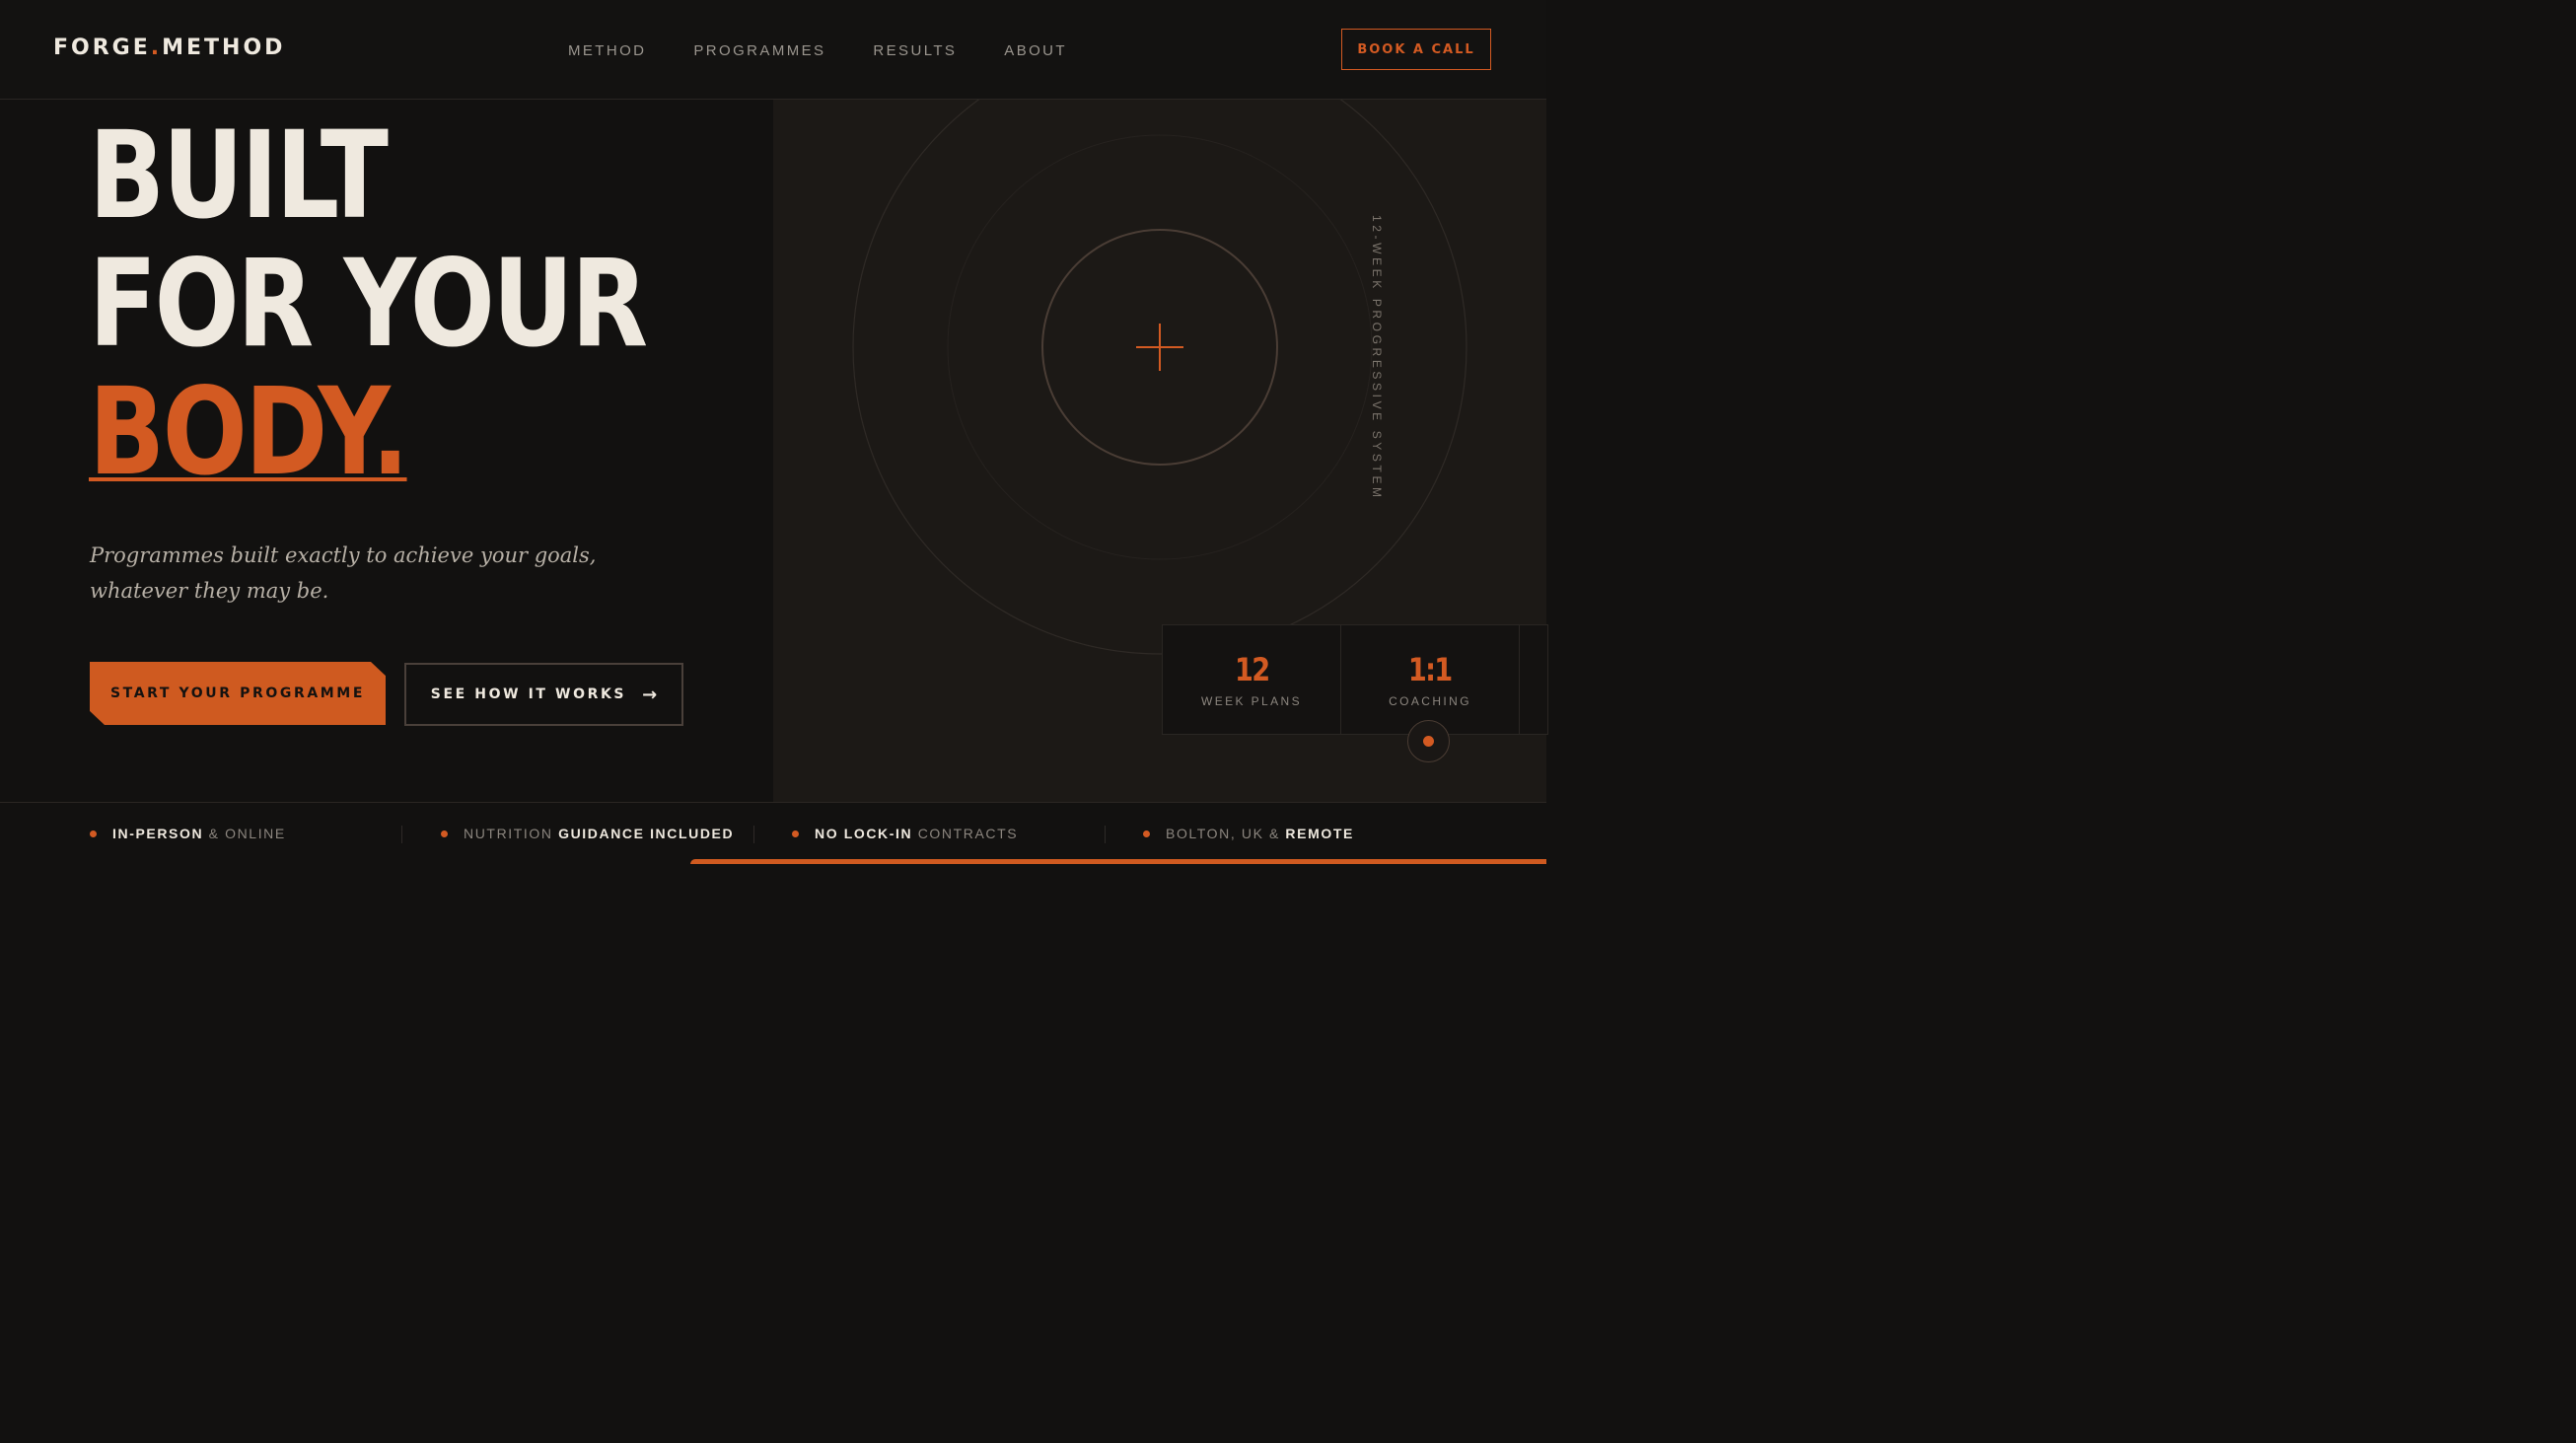  I want to click on carousel-dot-button, so click(1428, 741).